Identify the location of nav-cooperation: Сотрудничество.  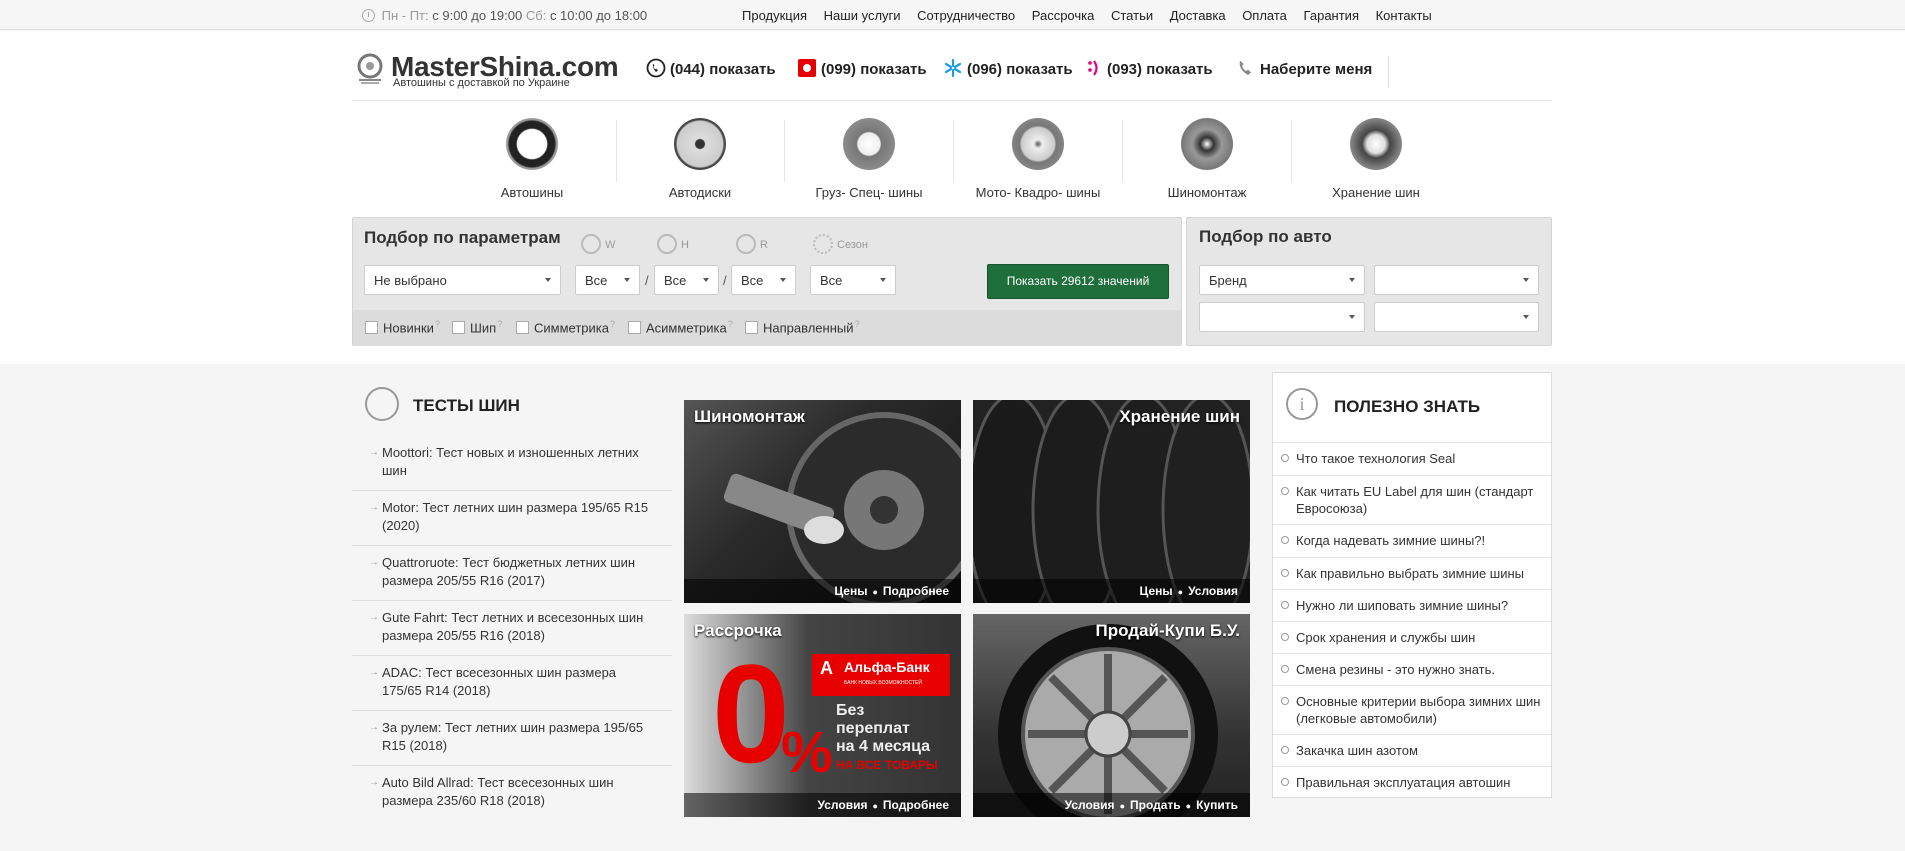
(966, 15).